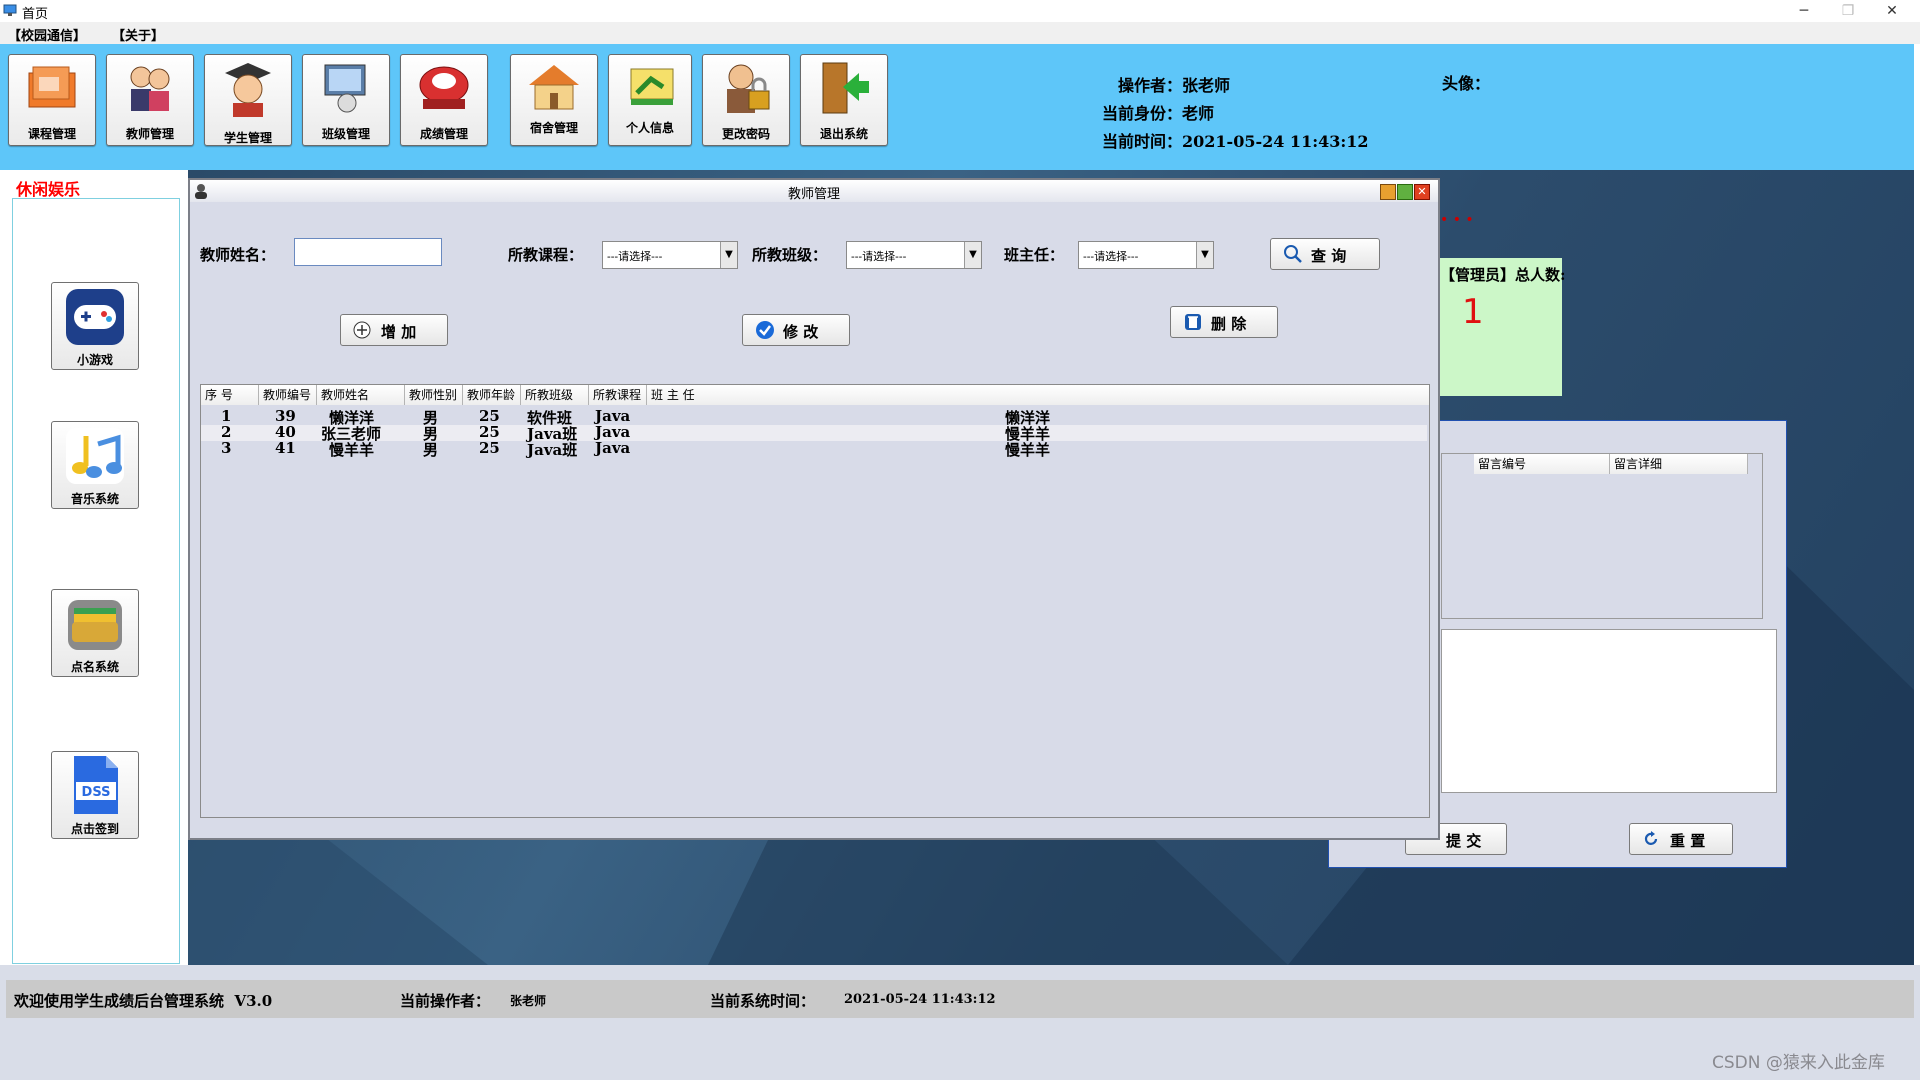 This screenshot has height=1080, width=1920. What do you see at coordinates (1542, 464) in the screenshot?
I see `message-id-header: 留言编号` at bounding box center [1542, 464].